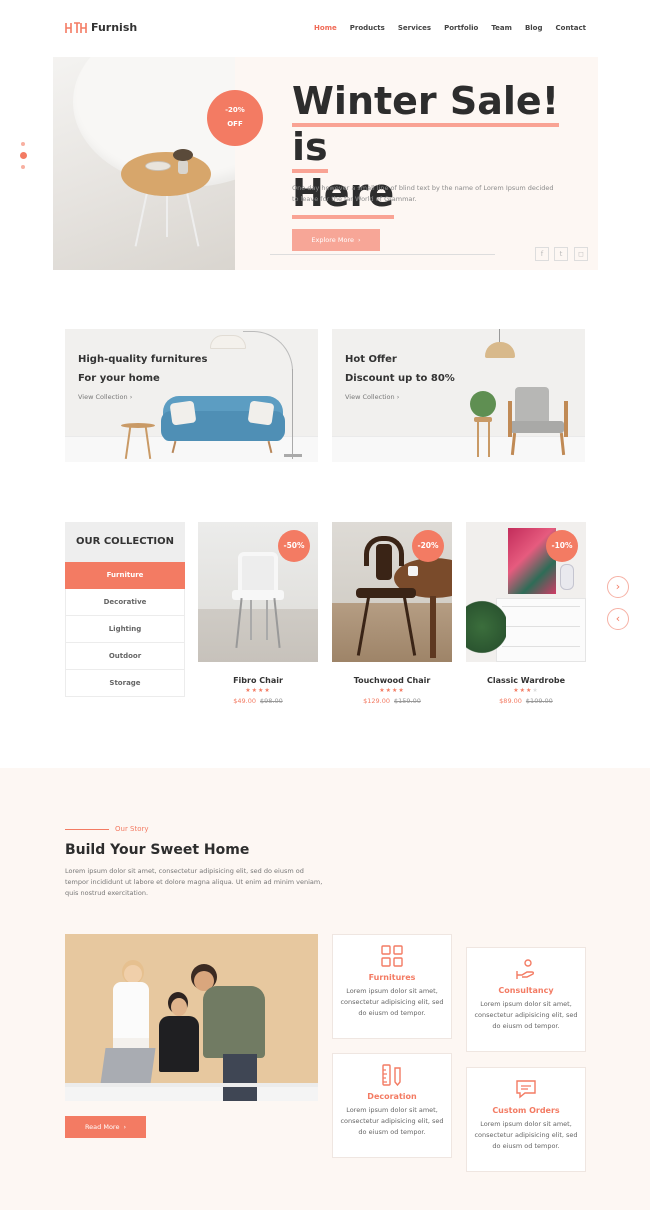 This screenshot has width=650, height=1210. I want to click on twitter-icon: t, so click(561, 254).